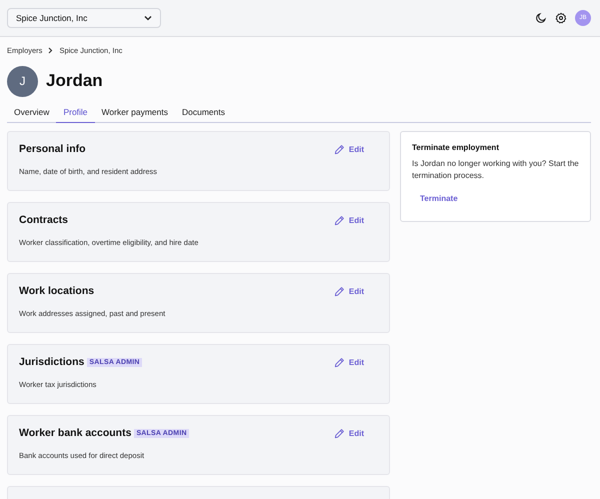 The image size is (600, 499). I want to click on section-title: Contracts, so click(43, 220).